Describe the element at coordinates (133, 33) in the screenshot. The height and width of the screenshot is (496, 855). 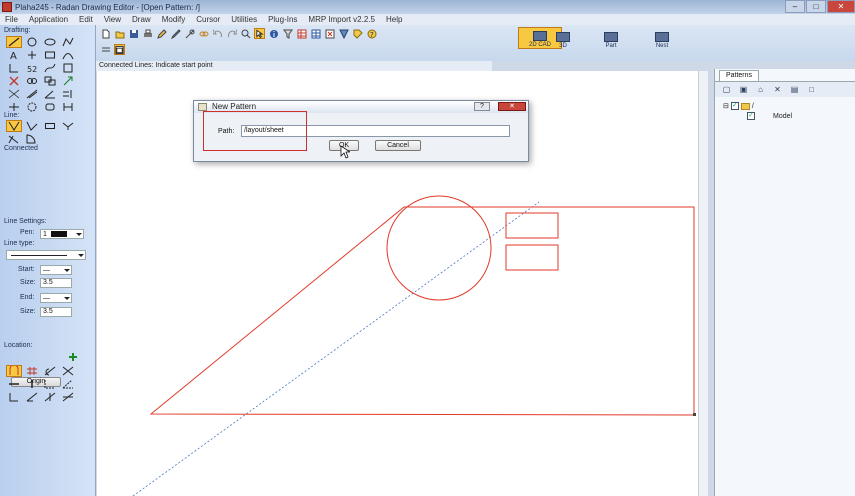
I see `save-icon` at that location.